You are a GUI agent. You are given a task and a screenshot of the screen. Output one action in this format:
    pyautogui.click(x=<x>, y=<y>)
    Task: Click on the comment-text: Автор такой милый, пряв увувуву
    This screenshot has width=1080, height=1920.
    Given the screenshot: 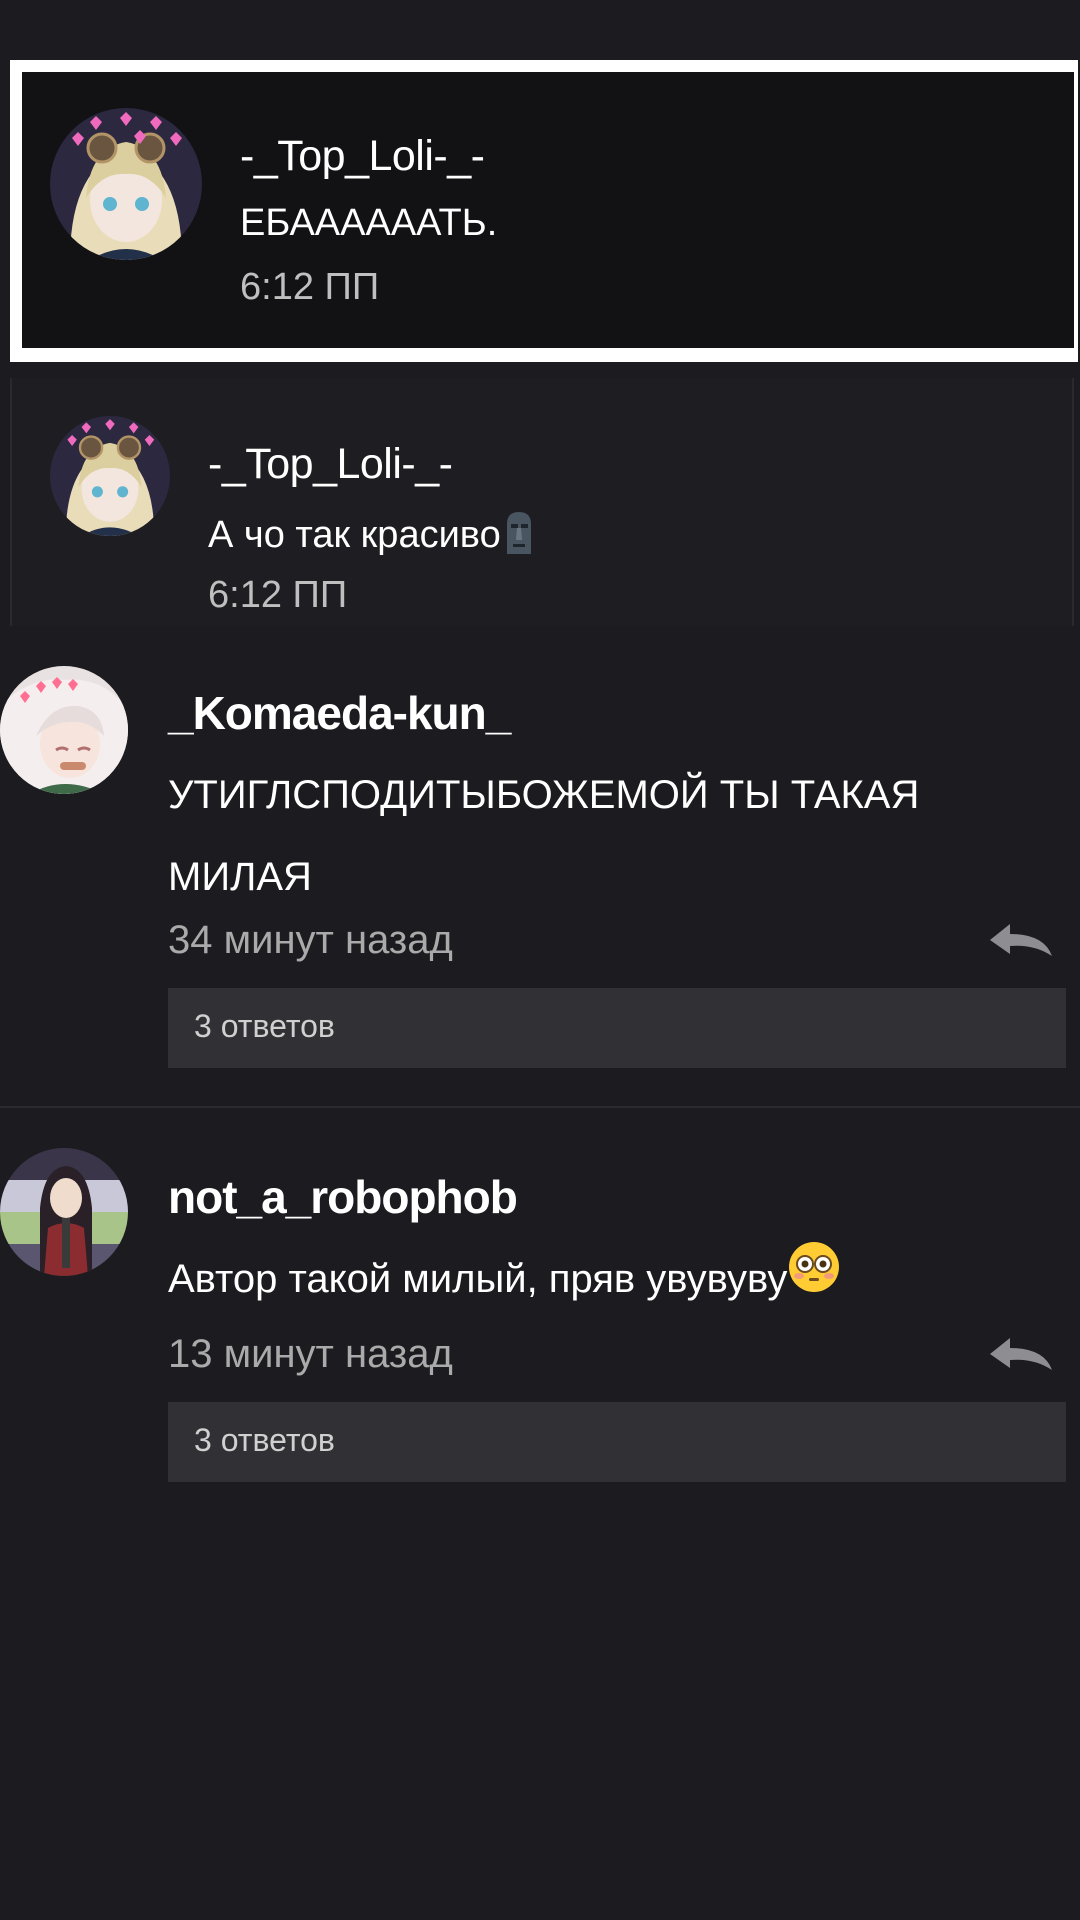 What is the action you would take?
    pyautogui.click(x=478, y=1279)
    